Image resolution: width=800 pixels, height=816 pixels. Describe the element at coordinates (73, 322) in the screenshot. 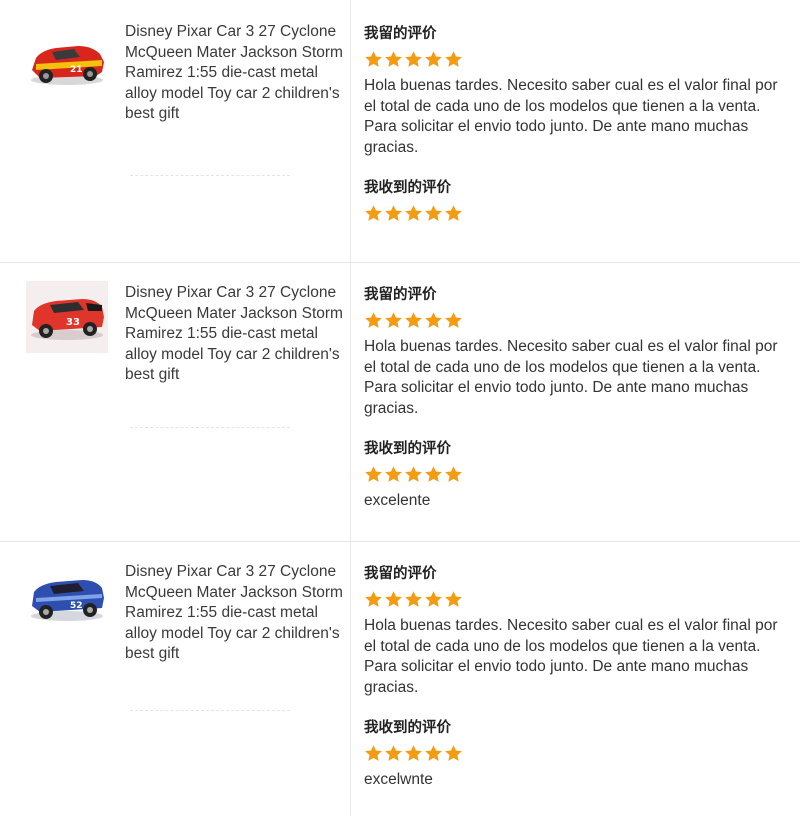

I see `svg-text: 33` at that location.